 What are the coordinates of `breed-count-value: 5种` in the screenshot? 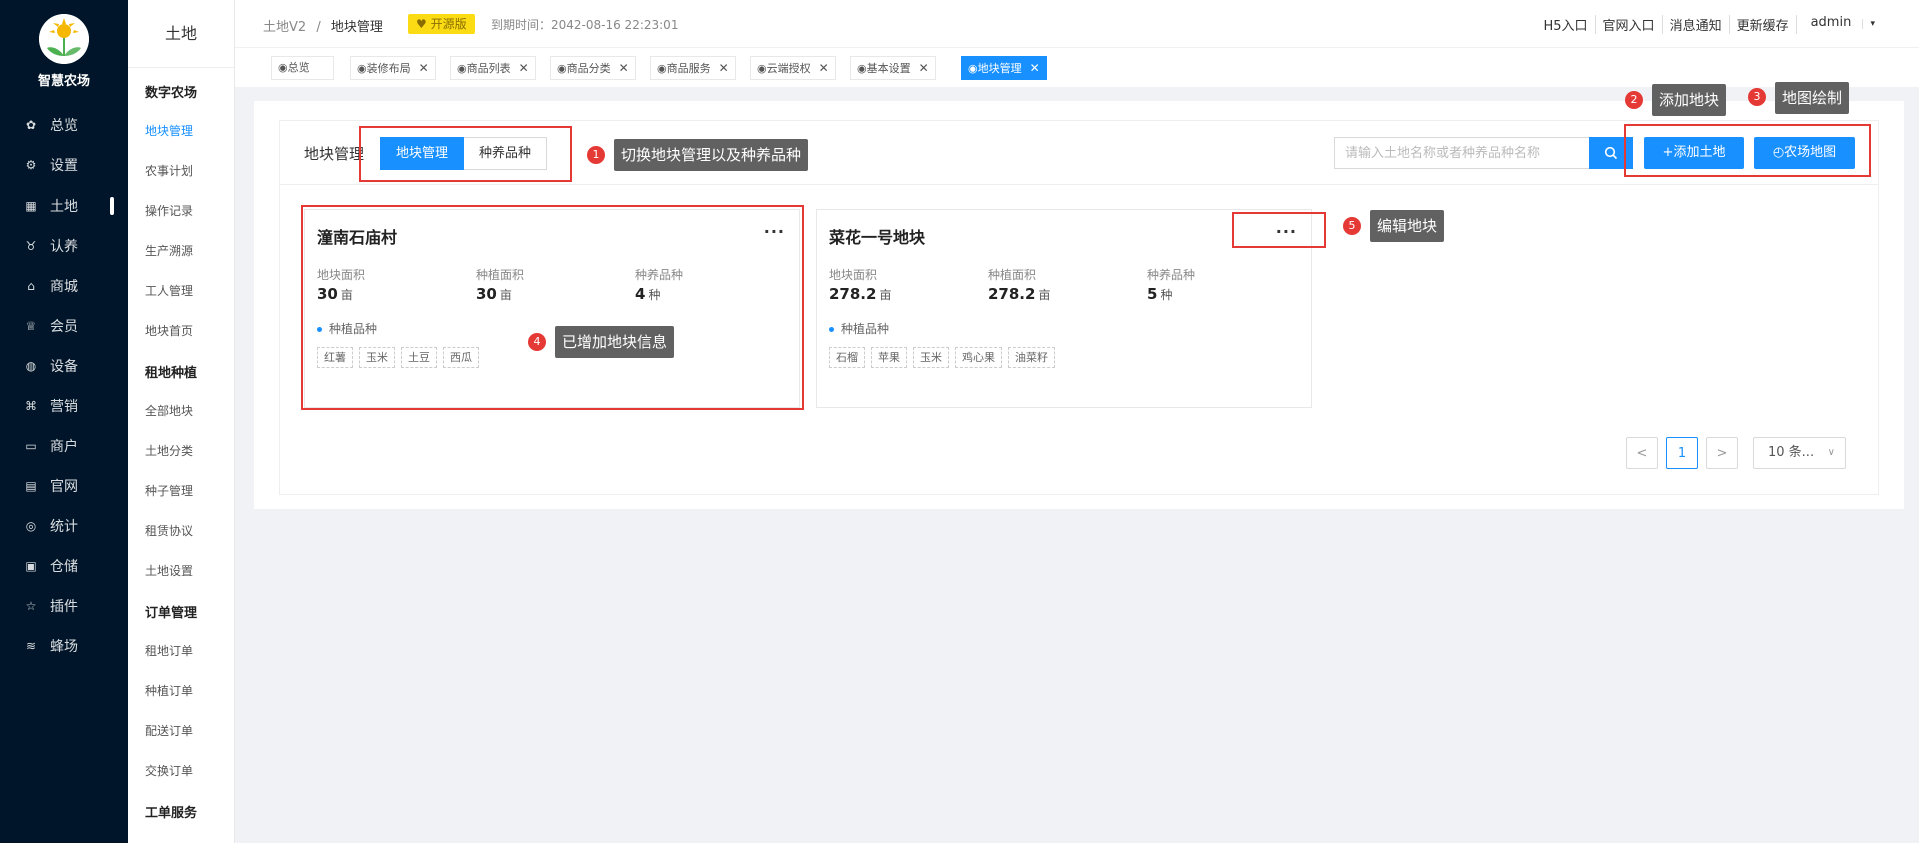 It's located at (1159, 294).